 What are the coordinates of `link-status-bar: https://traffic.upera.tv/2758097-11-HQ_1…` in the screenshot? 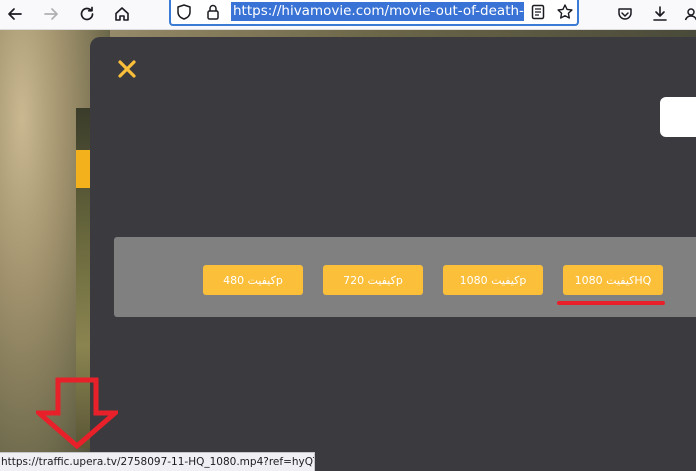 It's located at (157, 461).